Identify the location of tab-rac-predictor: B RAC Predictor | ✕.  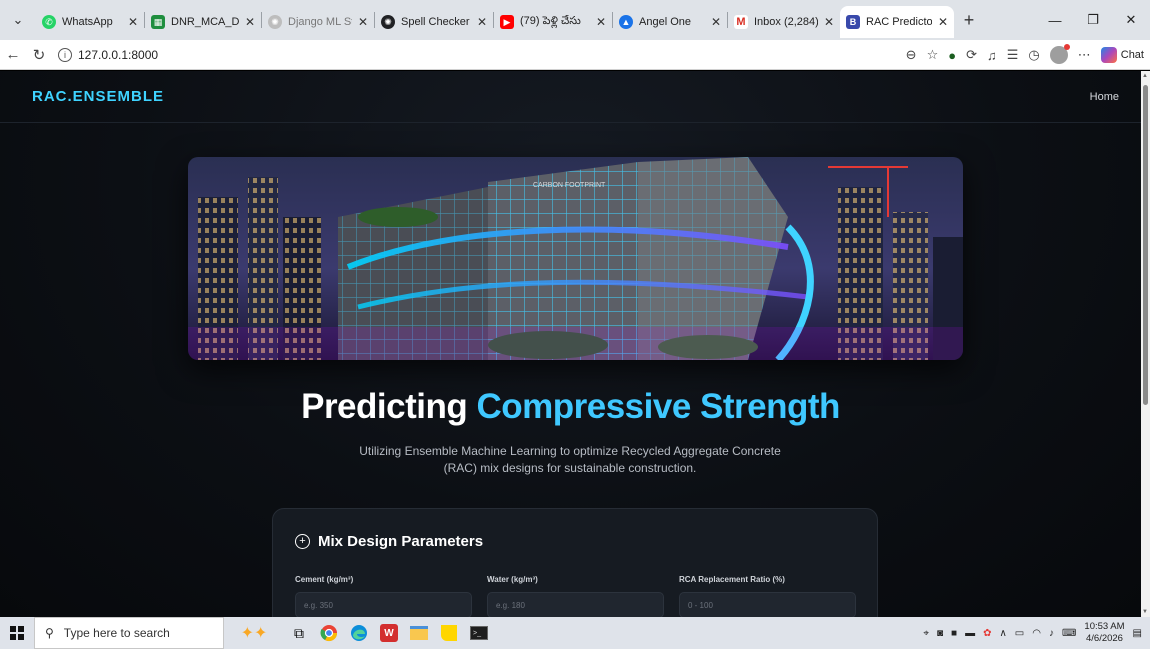
(897, 22).